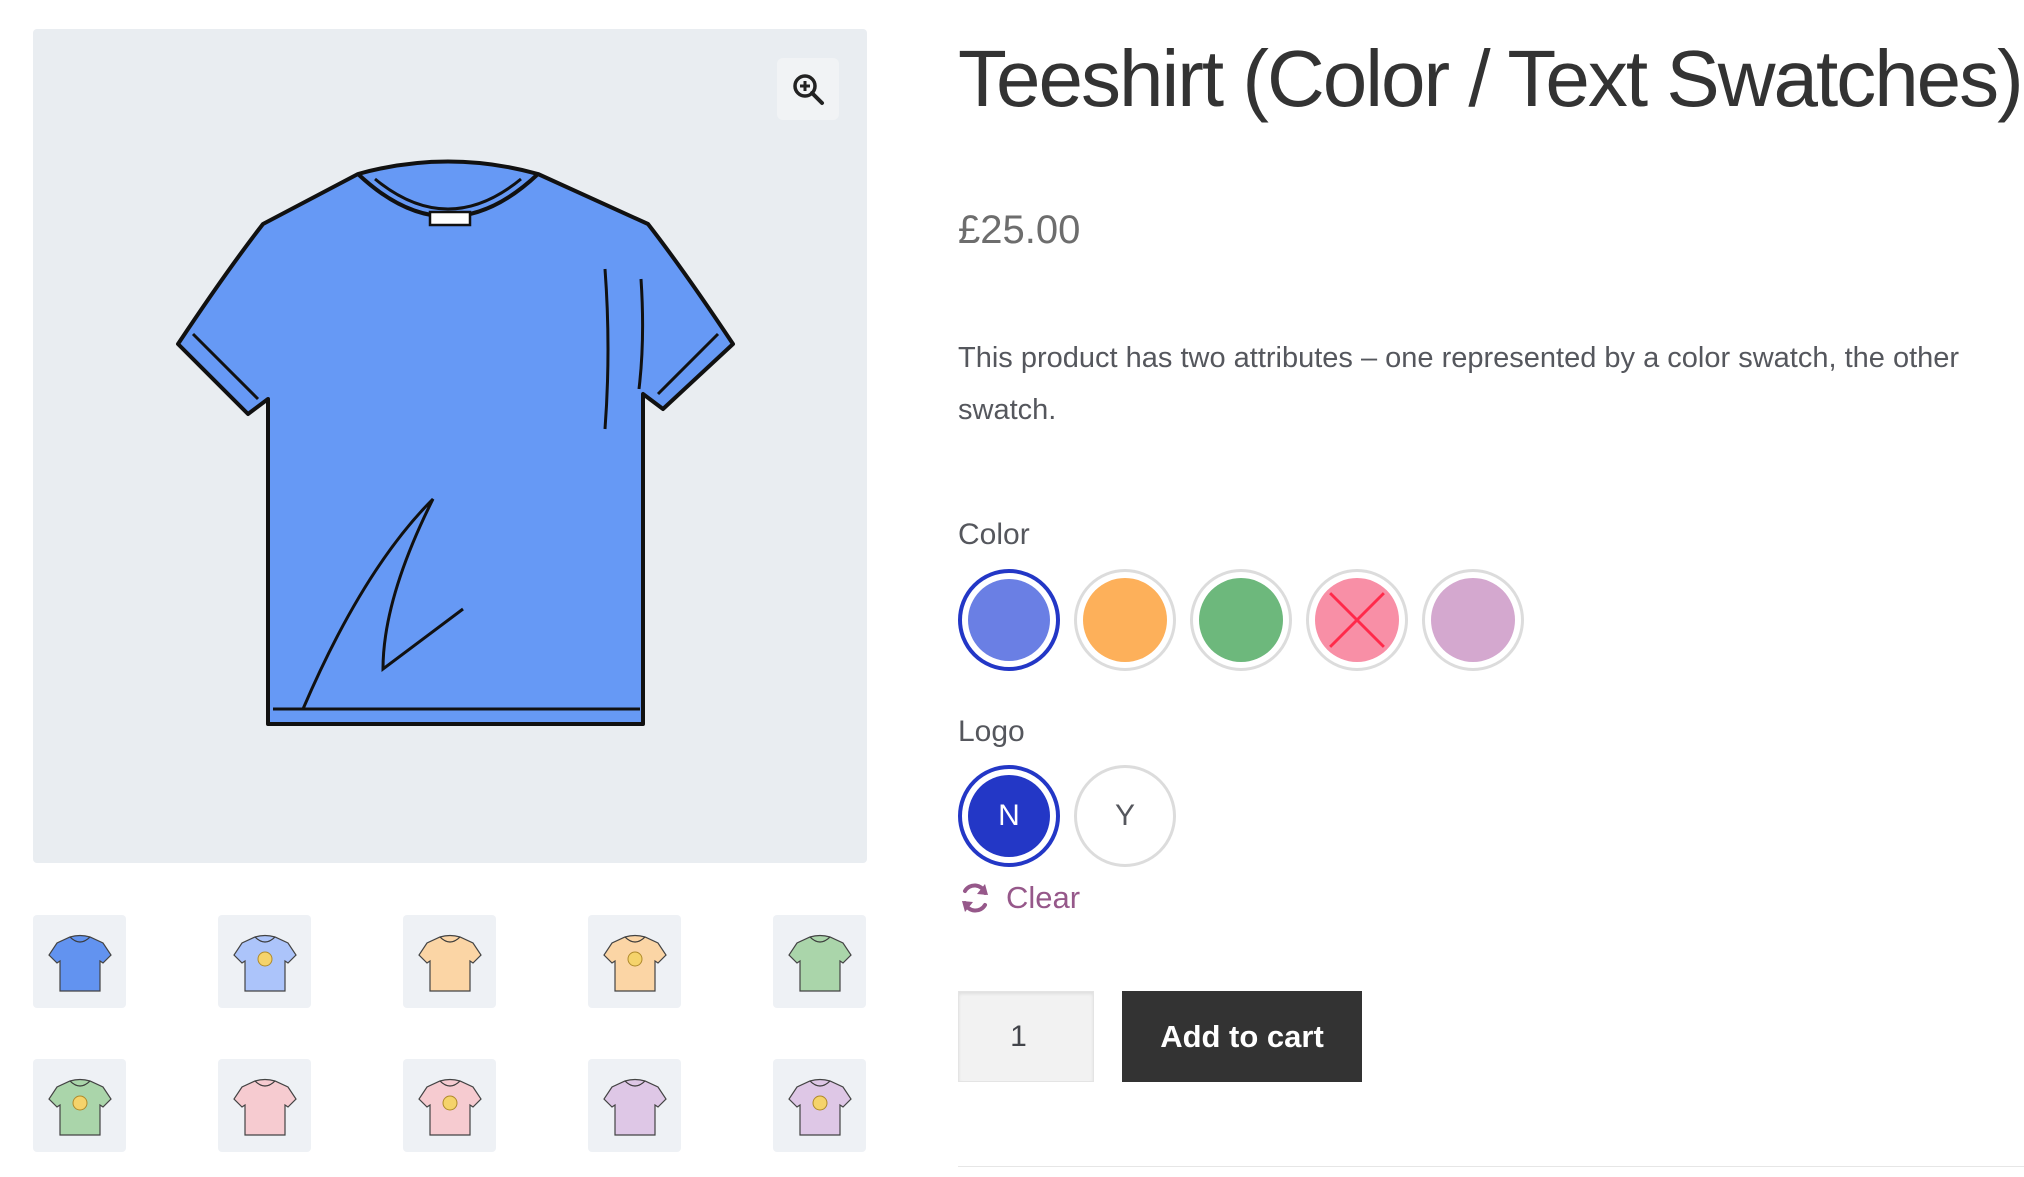 This screenshot has width=2024, height=1177. What do you see at coordinates (991, 731) in the screenshot?
I see `logo-attribute-label: Logo` at bounding box center [991, 731].